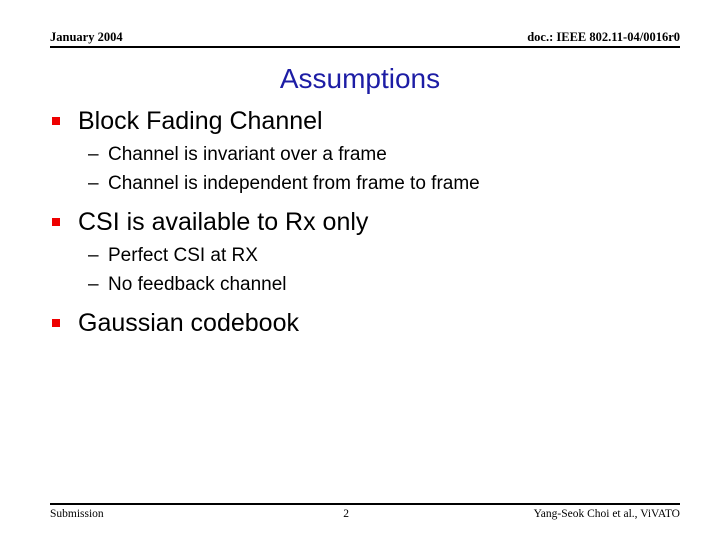 The width and height of the screenshot is (720, 540). What do you see at coordinates (362, 285) in the screenshot?
I see `bullet-level2: – No feedback channel` at bounding box center [362, 285].